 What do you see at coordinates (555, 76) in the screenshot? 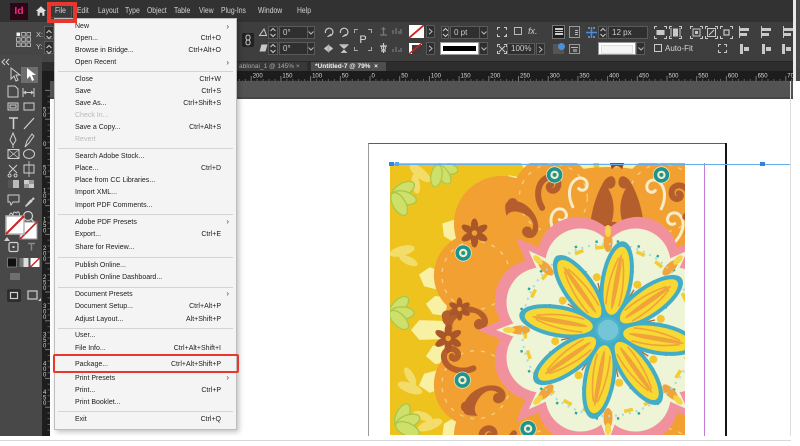
I see `svg-text: 300` at bounding box center [555, 76].